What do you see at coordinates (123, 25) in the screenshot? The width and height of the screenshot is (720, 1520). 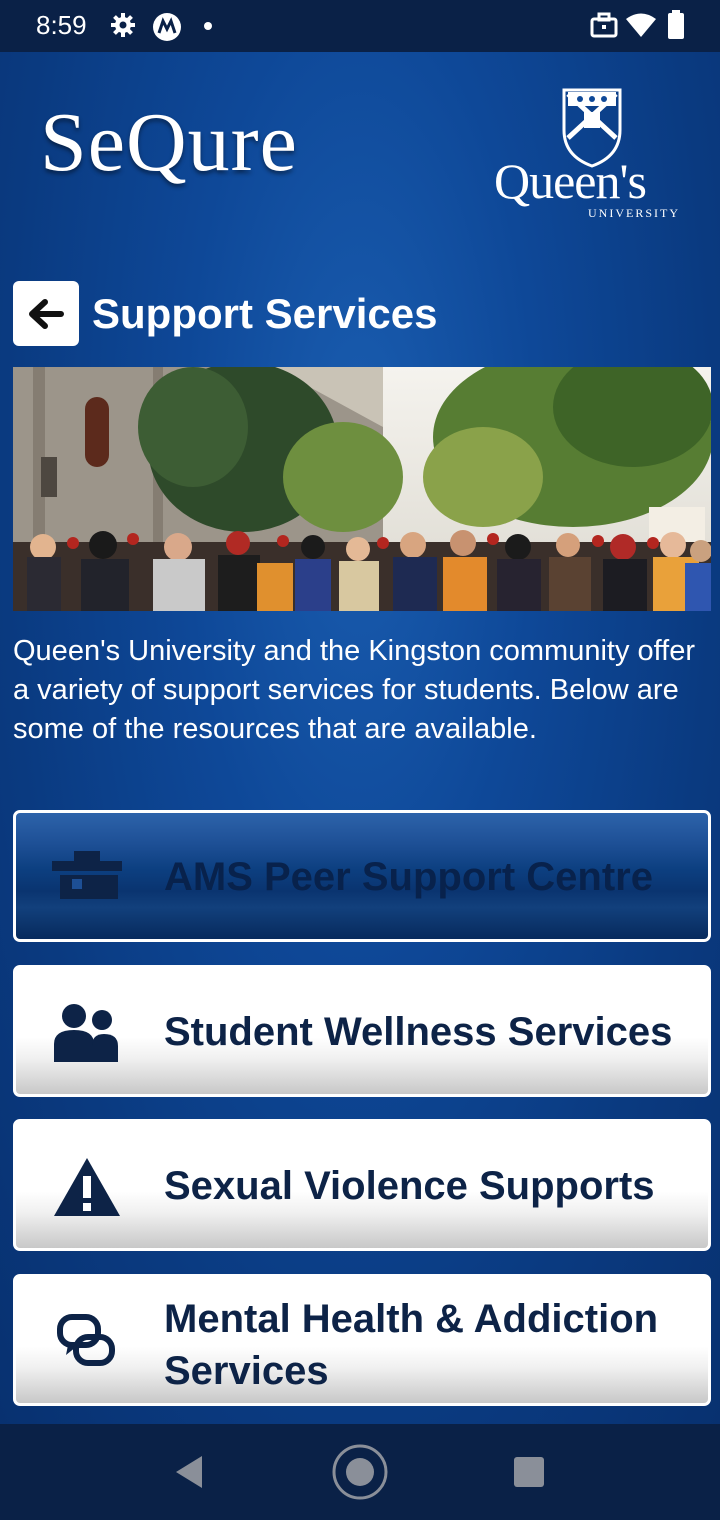 I see `gear-icon` at bounding box center [123, 25].